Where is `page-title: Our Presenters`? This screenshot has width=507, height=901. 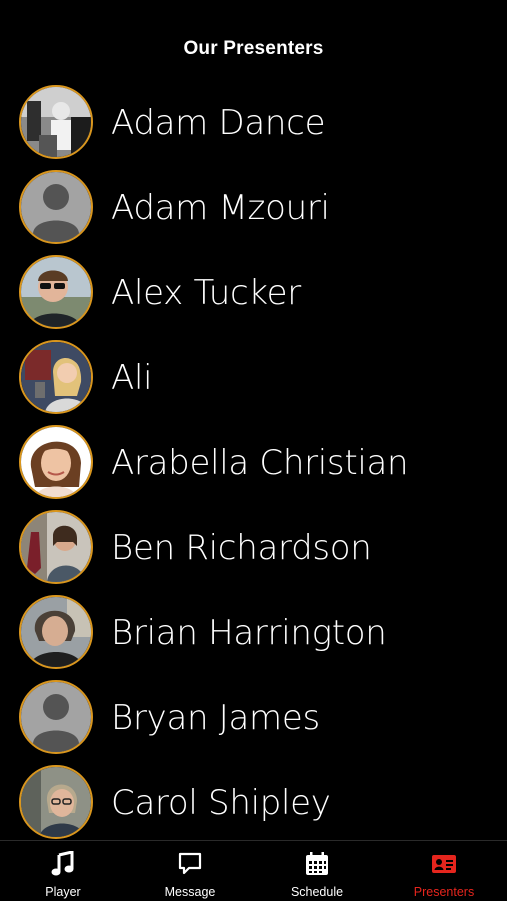
page-title: Our Presenters is located at coordinates (253, 48).